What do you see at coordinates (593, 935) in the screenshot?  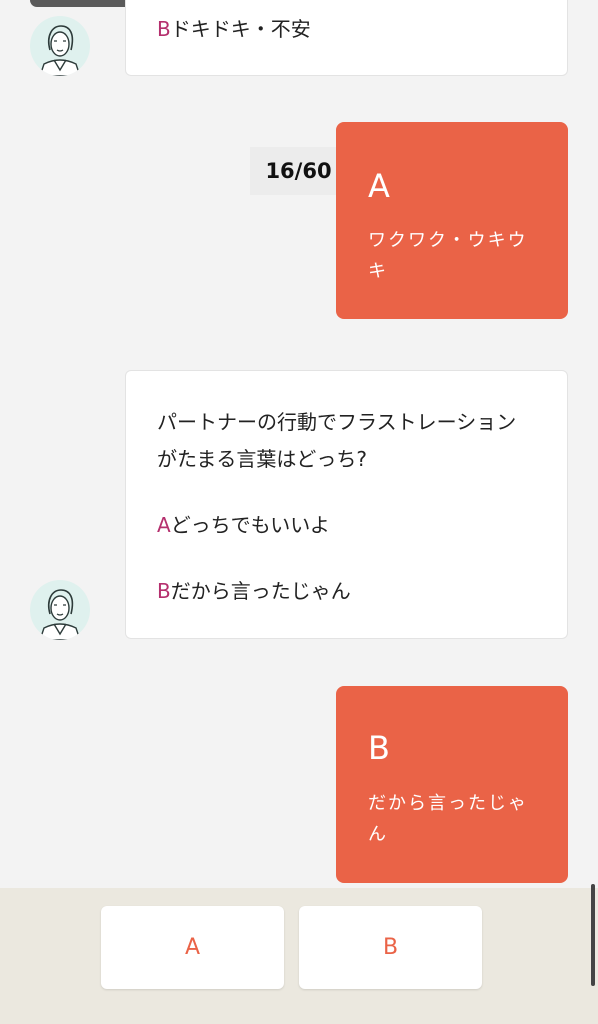 I see `scrollbar` at bounding box center [593, 935].